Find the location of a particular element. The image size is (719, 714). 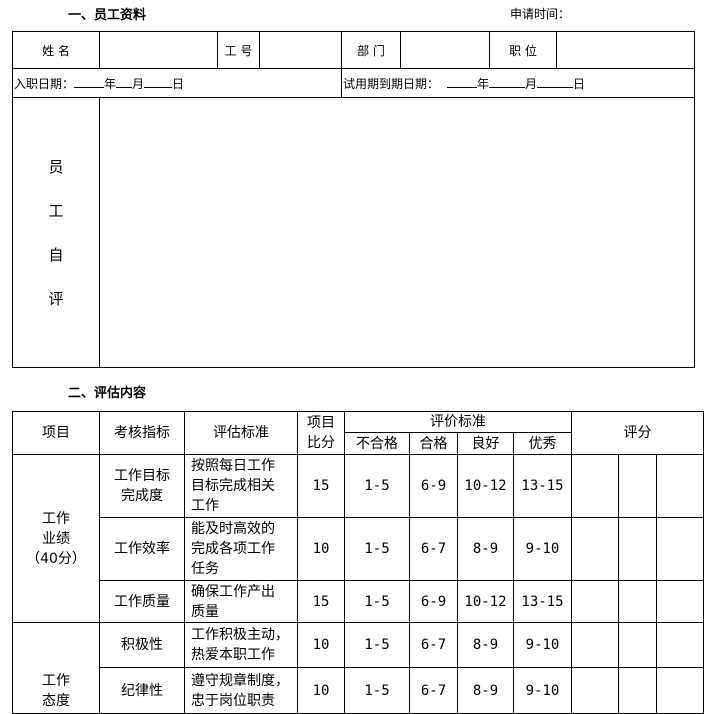

employee-id-field is located at coordinates (300, 50).